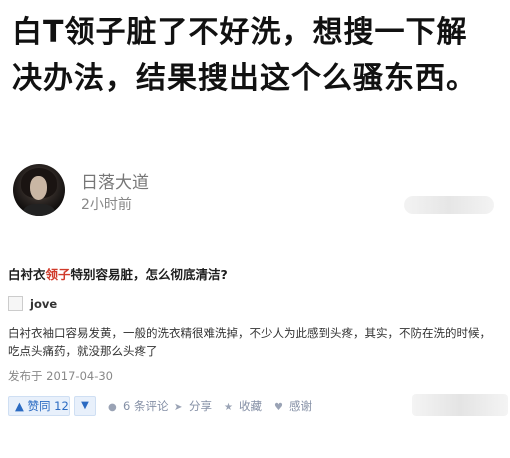 This screenshot has width=510, height=458. What do you see at coordinates (60, 376) in the screenshot?
I see `publish-date: 发布于 2017-04-30` at bounding box center [60, 376].